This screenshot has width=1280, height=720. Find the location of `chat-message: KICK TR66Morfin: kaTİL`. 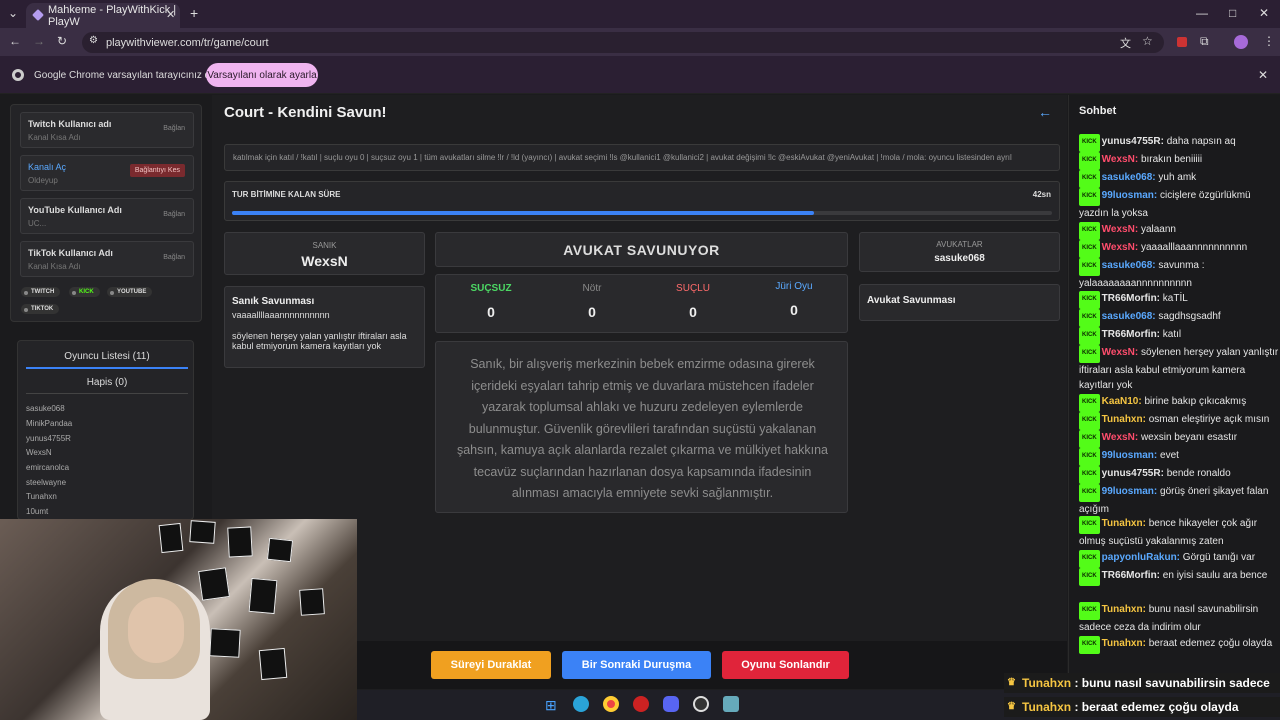

chat-message: KICK TR66Morfin: kaTİL is located at coordinates (1179, 300).